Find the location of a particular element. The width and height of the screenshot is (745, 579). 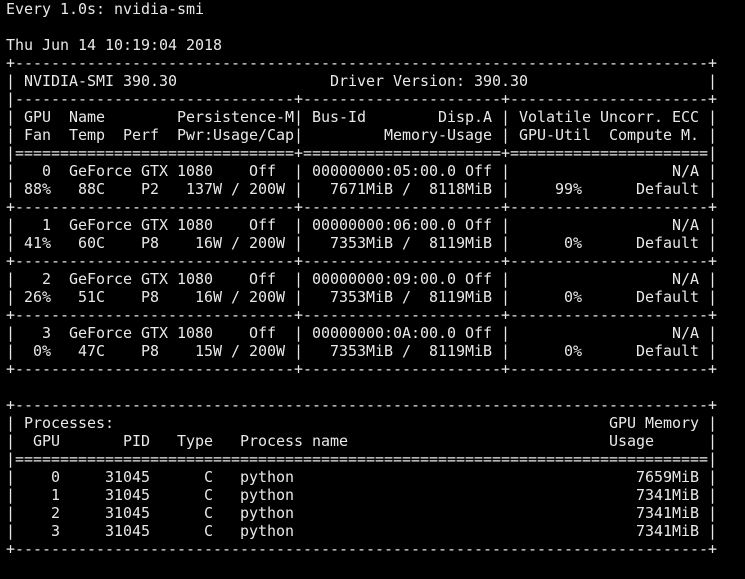

process-row: | 3 31045 C python 7341MiB | is located at coordinates (361, 531).